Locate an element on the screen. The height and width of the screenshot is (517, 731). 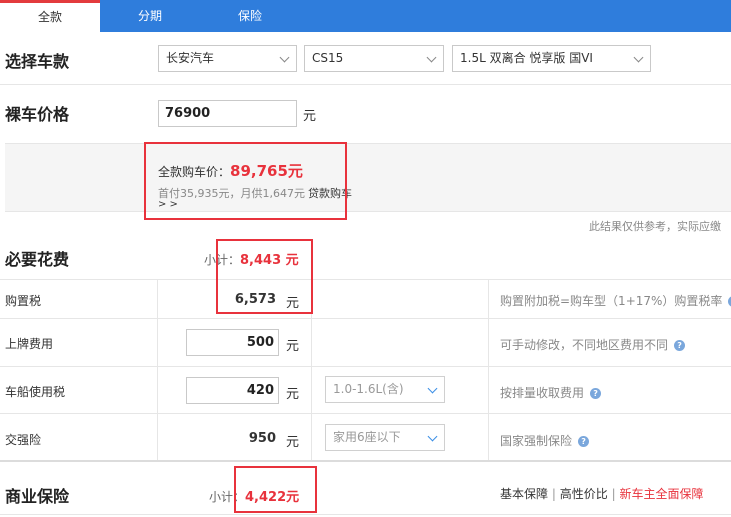
registration-fee-note-text: 可手动修改，不同地区费用不同 is located at coordinates (584, 345).